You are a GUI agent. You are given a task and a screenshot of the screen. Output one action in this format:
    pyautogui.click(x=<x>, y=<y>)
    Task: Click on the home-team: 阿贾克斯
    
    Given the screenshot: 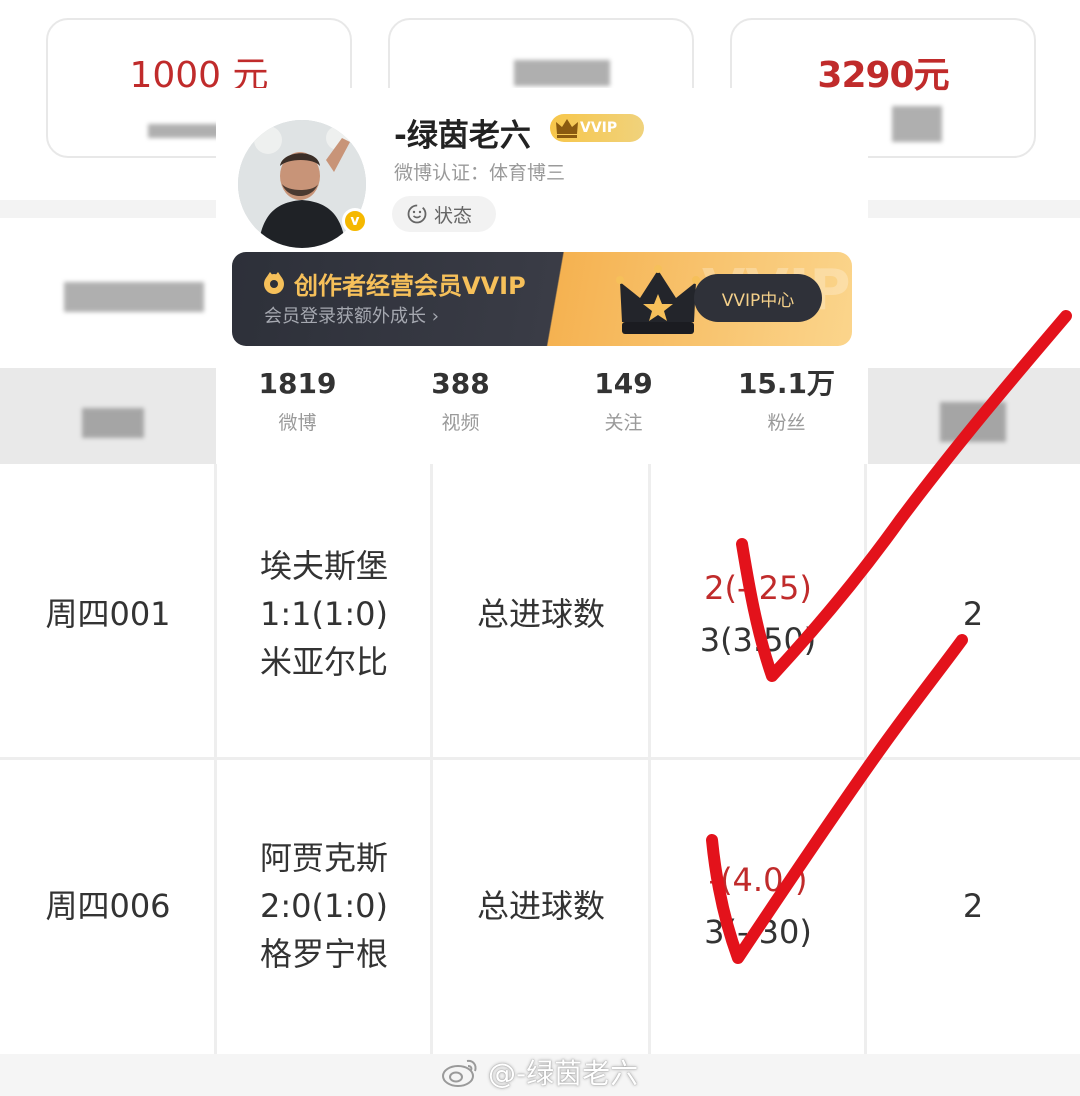 What is the action you would take?
    pyautogui.click(x=323, y=858)
    